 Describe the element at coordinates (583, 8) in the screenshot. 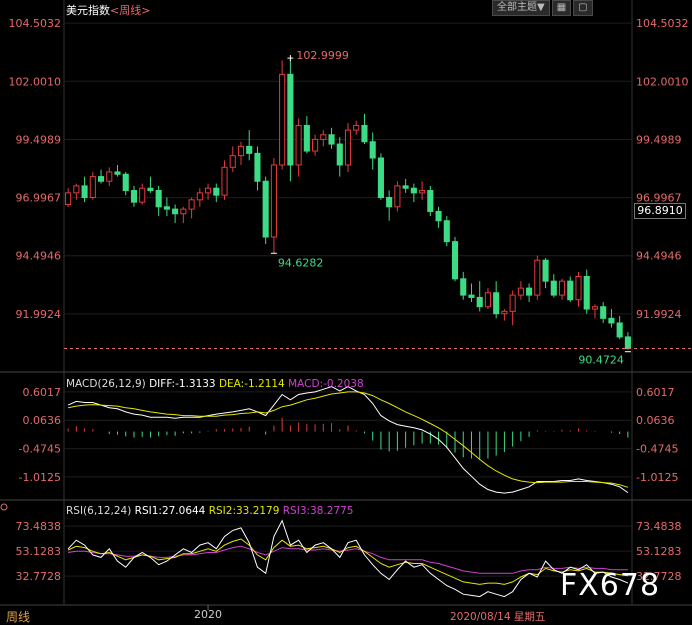

I see `window-toggle-icon: ▢` at that location.